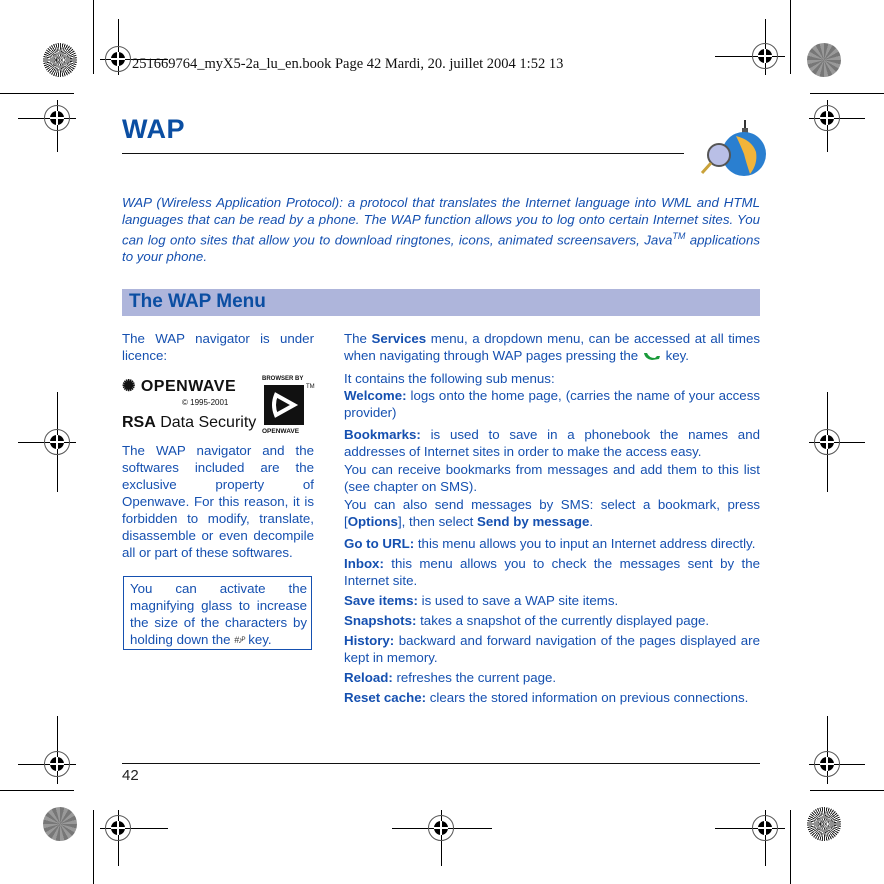  What do you see at coordinates (205, 402) in the screenshot?
I see `openwave-copyright: © 1995-2001` at bounding box center [205, 402].